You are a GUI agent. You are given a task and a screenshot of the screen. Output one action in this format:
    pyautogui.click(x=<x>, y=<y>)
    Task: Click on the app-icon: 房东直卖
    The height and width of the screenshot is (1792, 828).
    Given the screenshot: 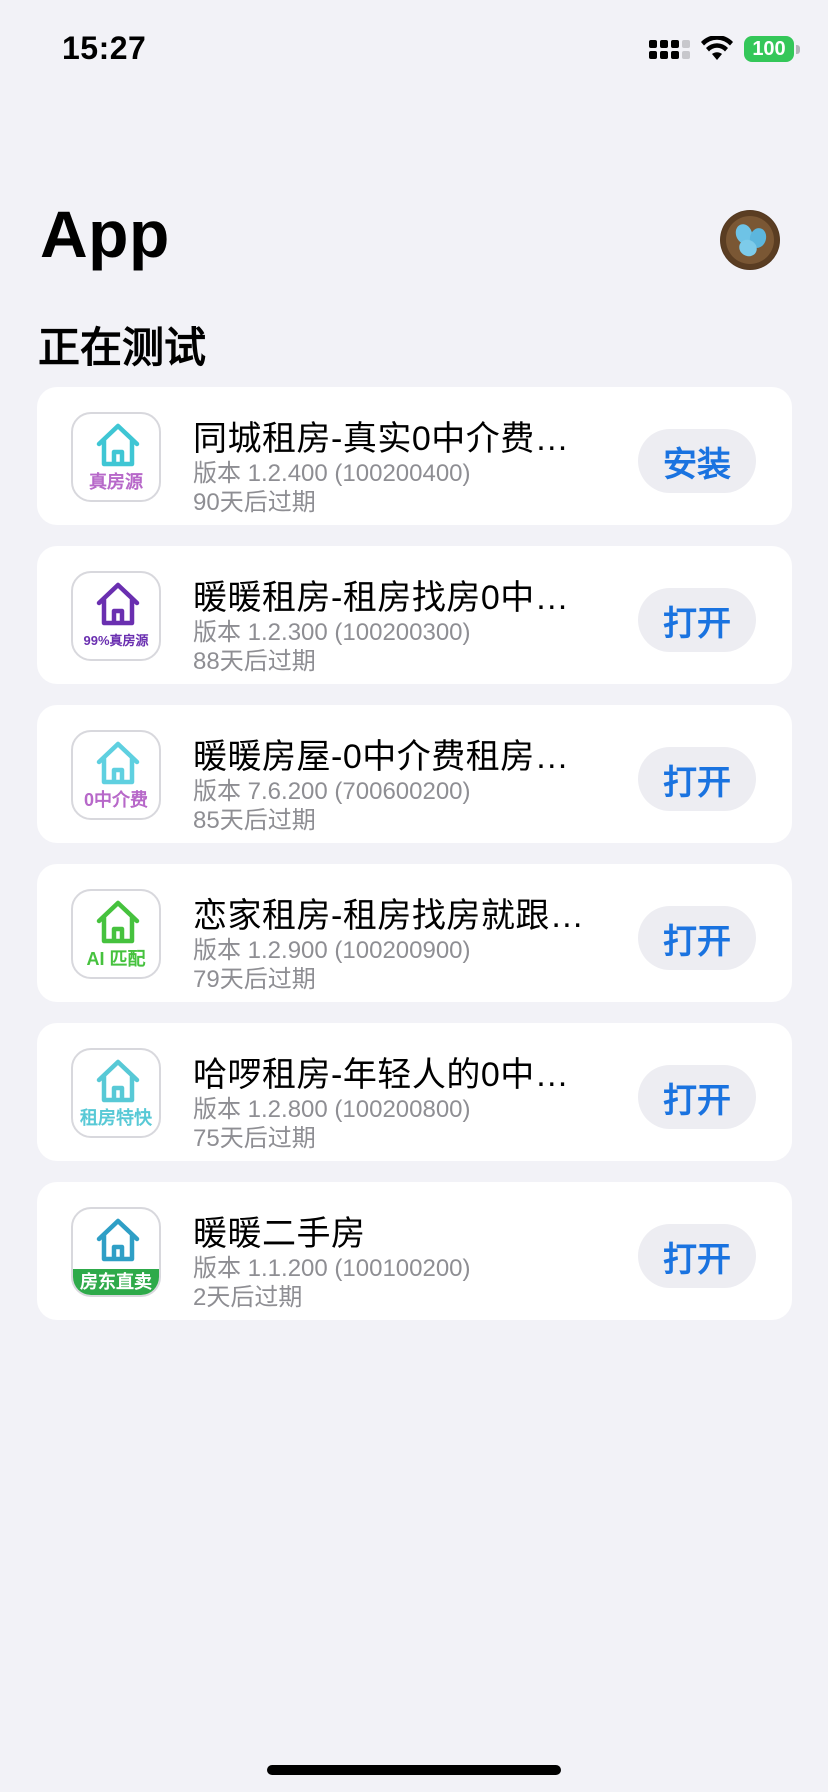 What is the action you would take?
    pyautogui.click(x=116, y=1252)
    